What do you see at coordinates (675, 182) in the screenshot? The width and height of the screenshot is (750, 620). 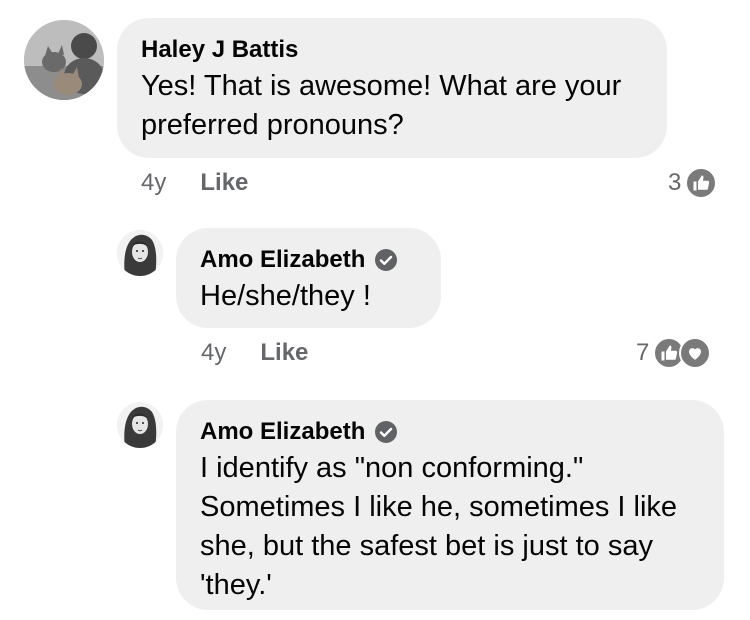 I see `reaction-count: 3` at bounding box center [675, 182].